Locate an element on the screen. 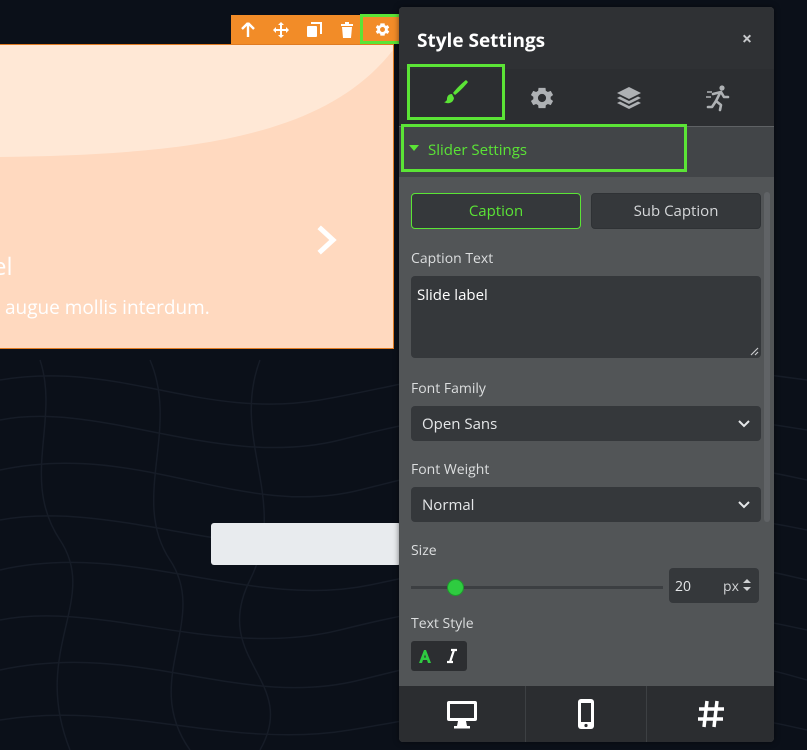  resize-handle-icon is located at coordinates (754, 351).